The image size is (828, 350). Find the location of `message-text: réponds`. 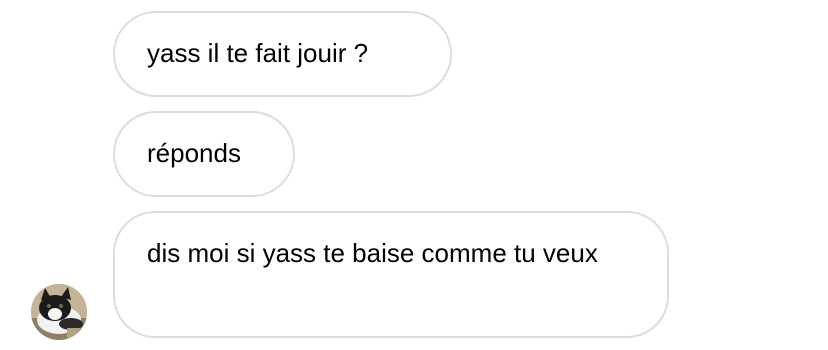

message-text: réponds is located at coordinates (194, 153).